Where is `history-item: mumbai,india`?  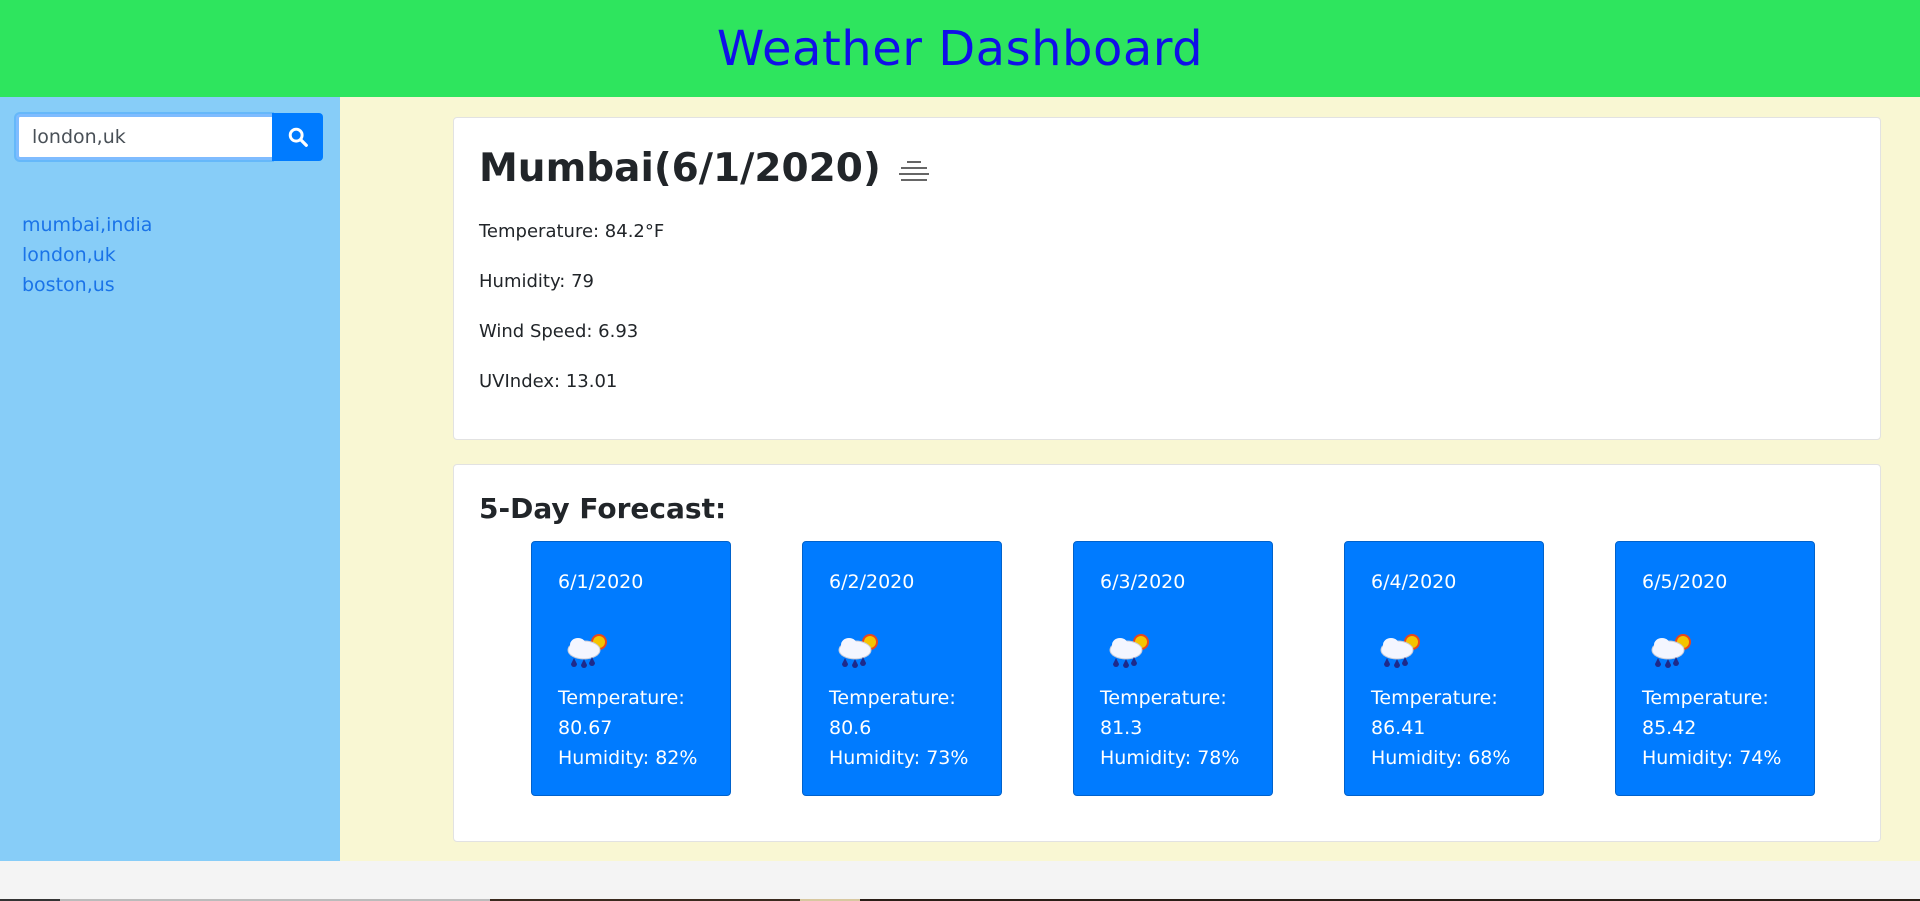
history-item: mumbai,india is located at coordinates (87, 225).